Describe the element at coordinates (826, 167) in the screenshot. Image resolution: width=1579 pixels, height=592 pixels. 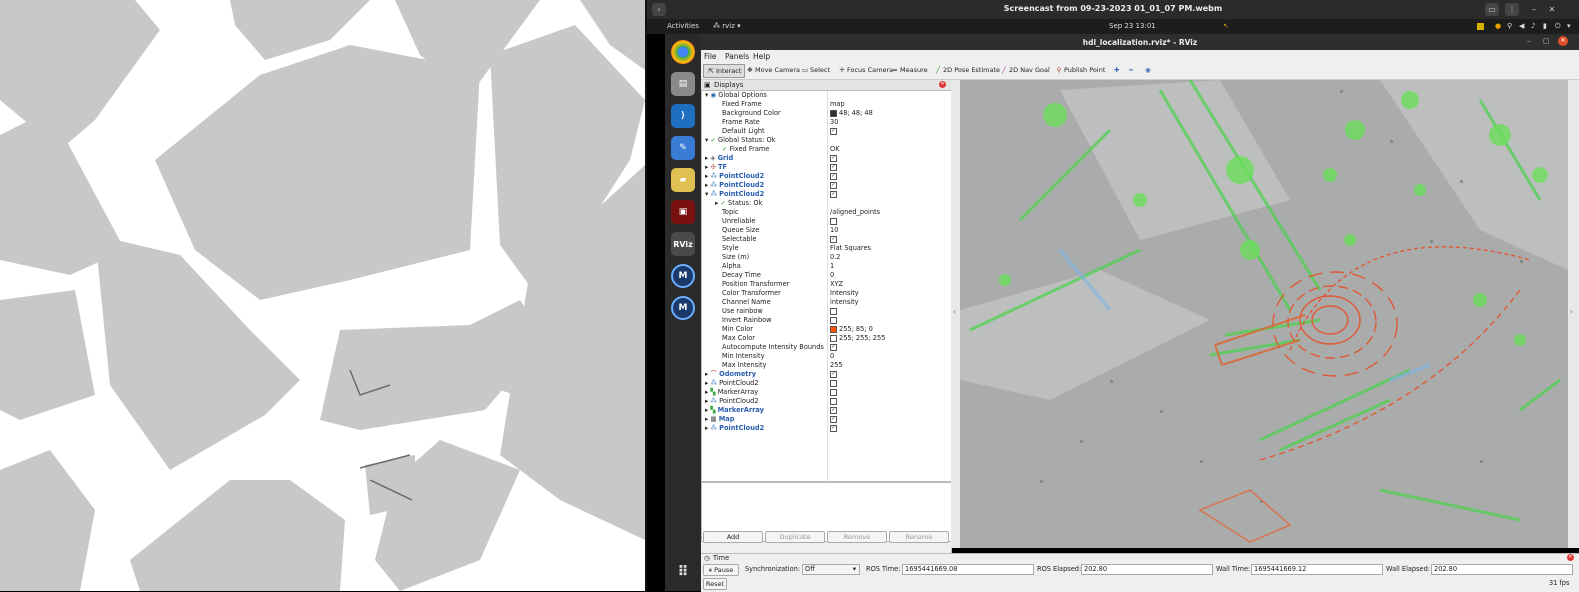
I see `tree-row-tf: ▸ ✣ TF ✓` at that location.